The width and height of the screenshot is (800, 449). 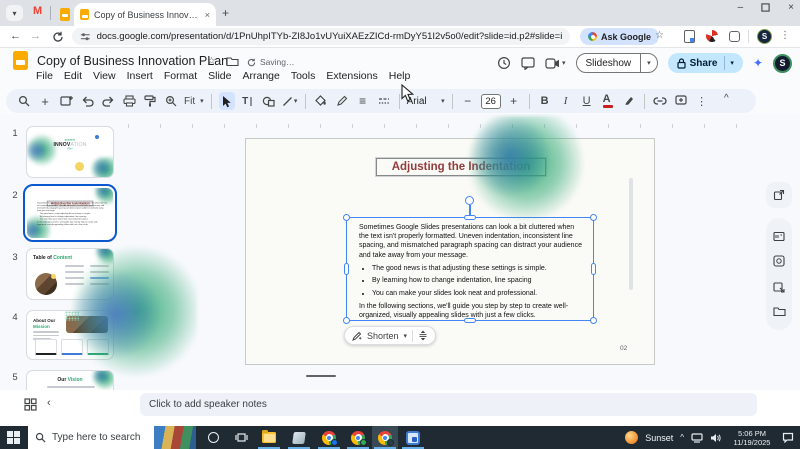 What do you see at coordinates (70, 335) in the screenshot?
I see `slide-thumbnail-4: About Our Mission` at bounding box center [70, 335].